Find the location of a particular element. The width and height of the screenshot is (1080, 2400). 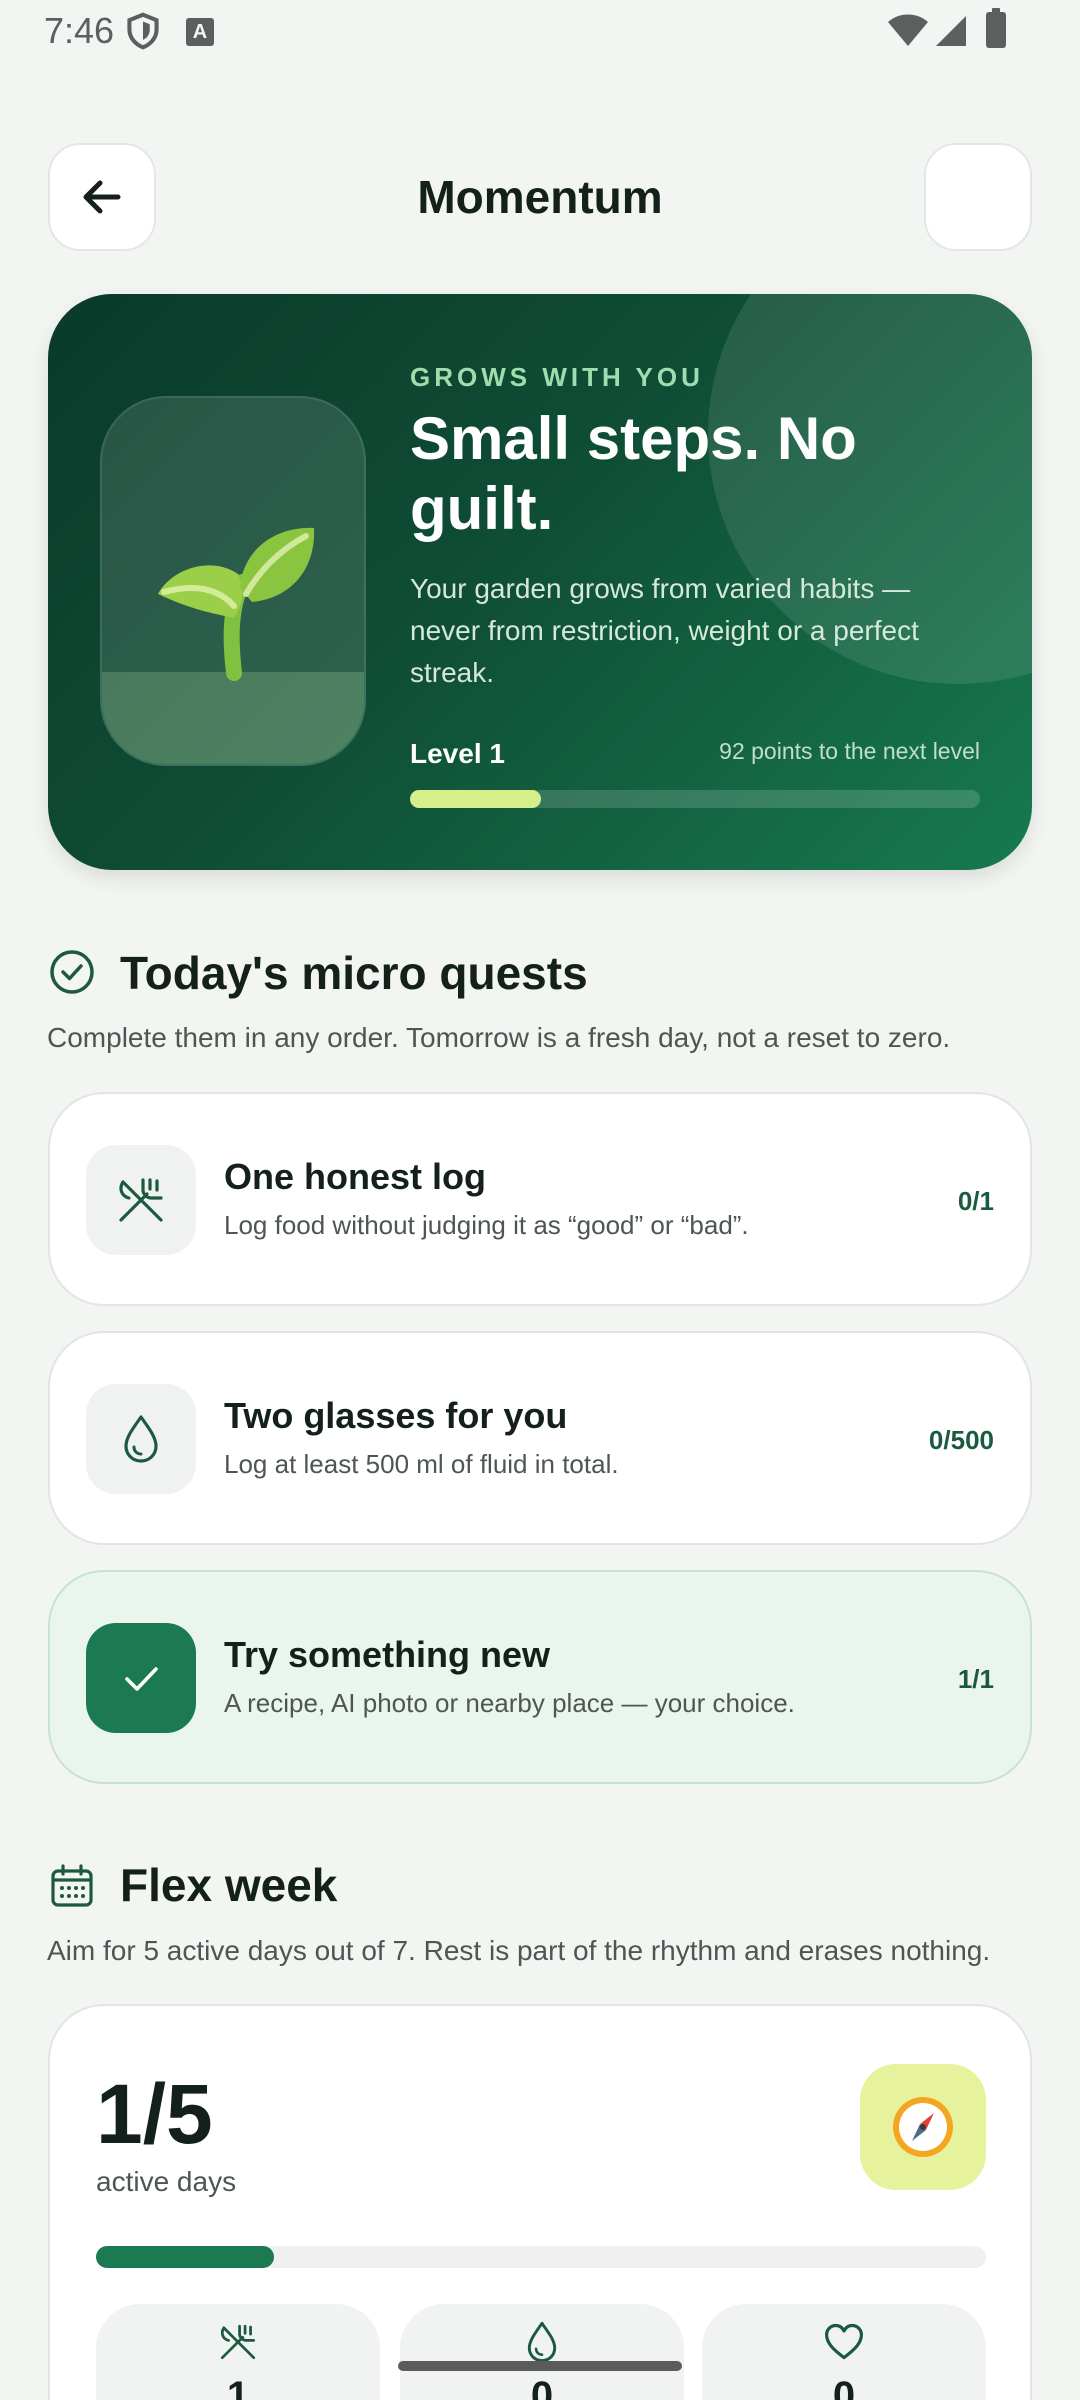

check-icon is located at coordinates (141, 1679).